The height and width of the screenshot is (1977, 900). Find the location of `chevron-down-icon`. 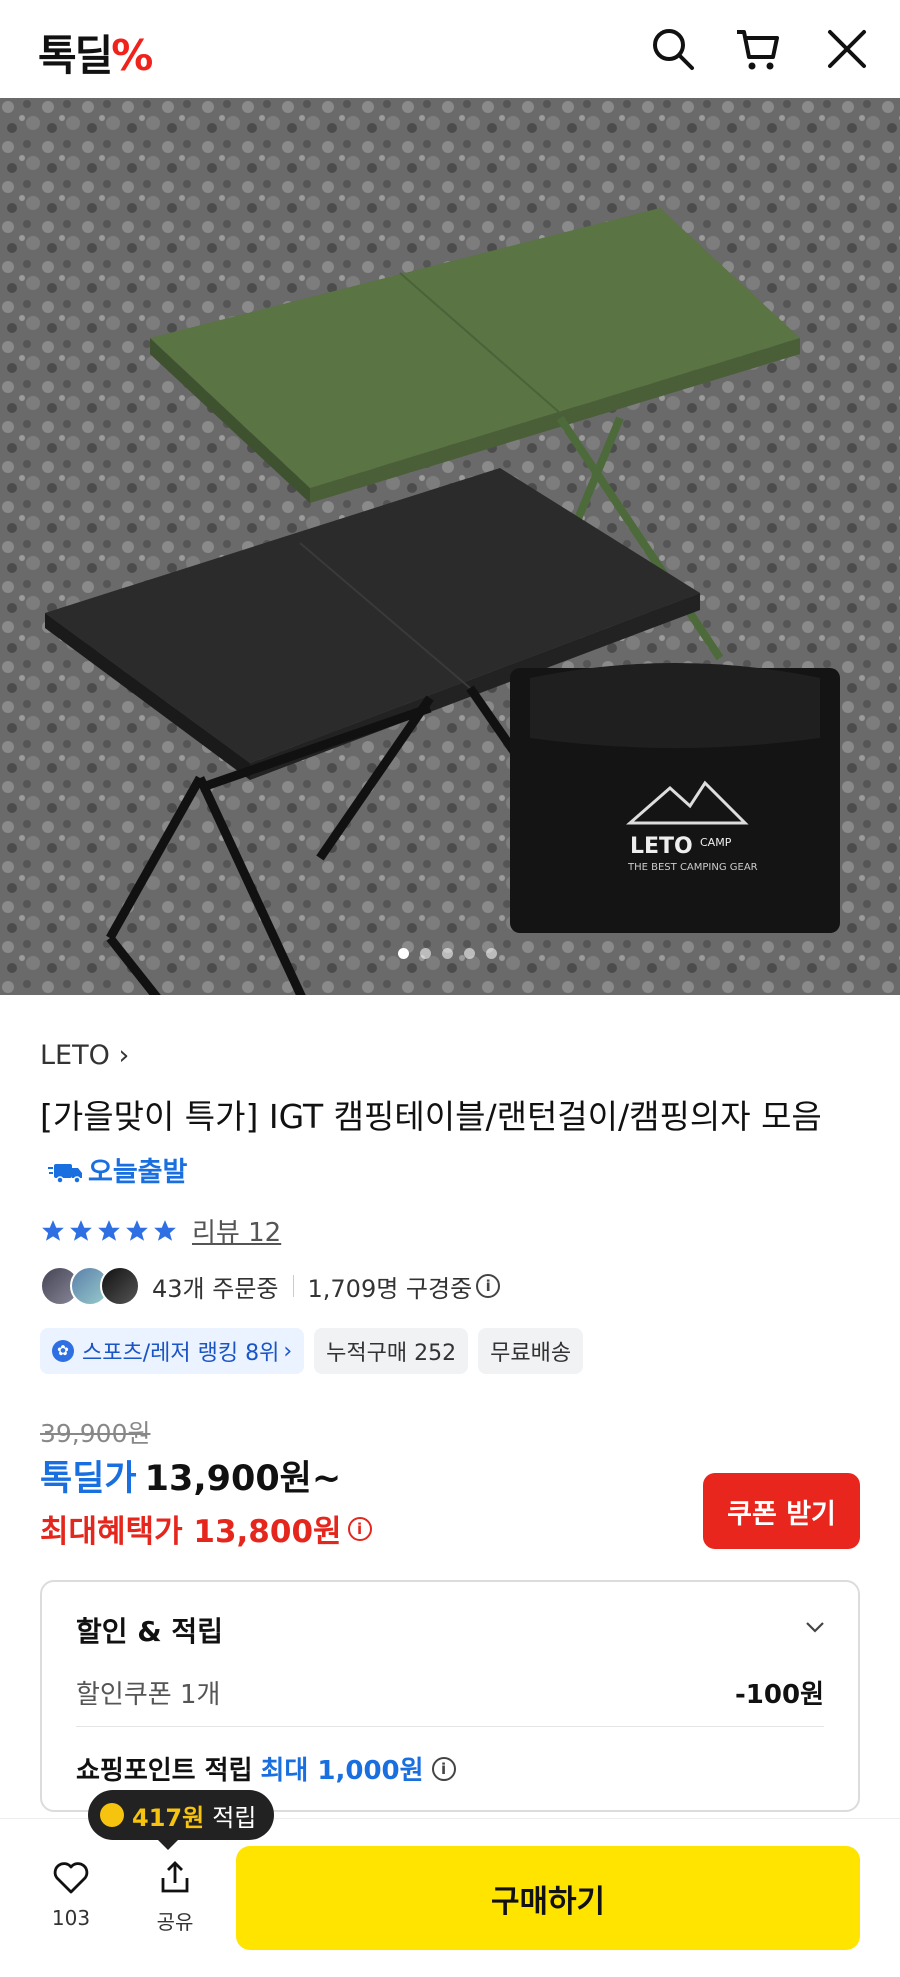

chevron-down-icon is located at coordinates (815, 1627).